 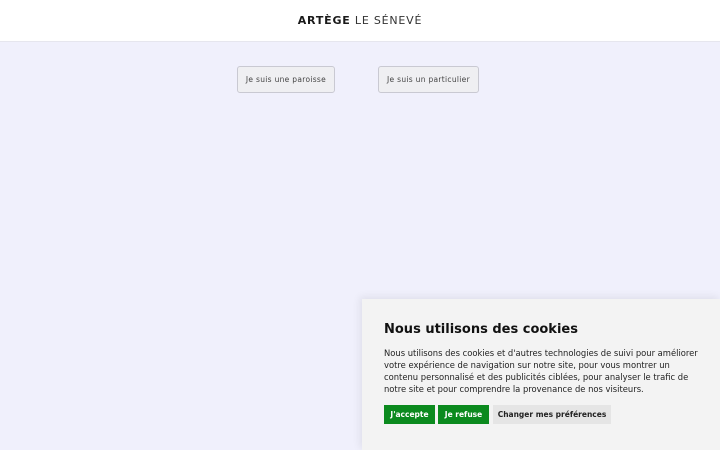 I want to click on change-preferences-button: Changer mes préférences, so click(x=552, y=414).